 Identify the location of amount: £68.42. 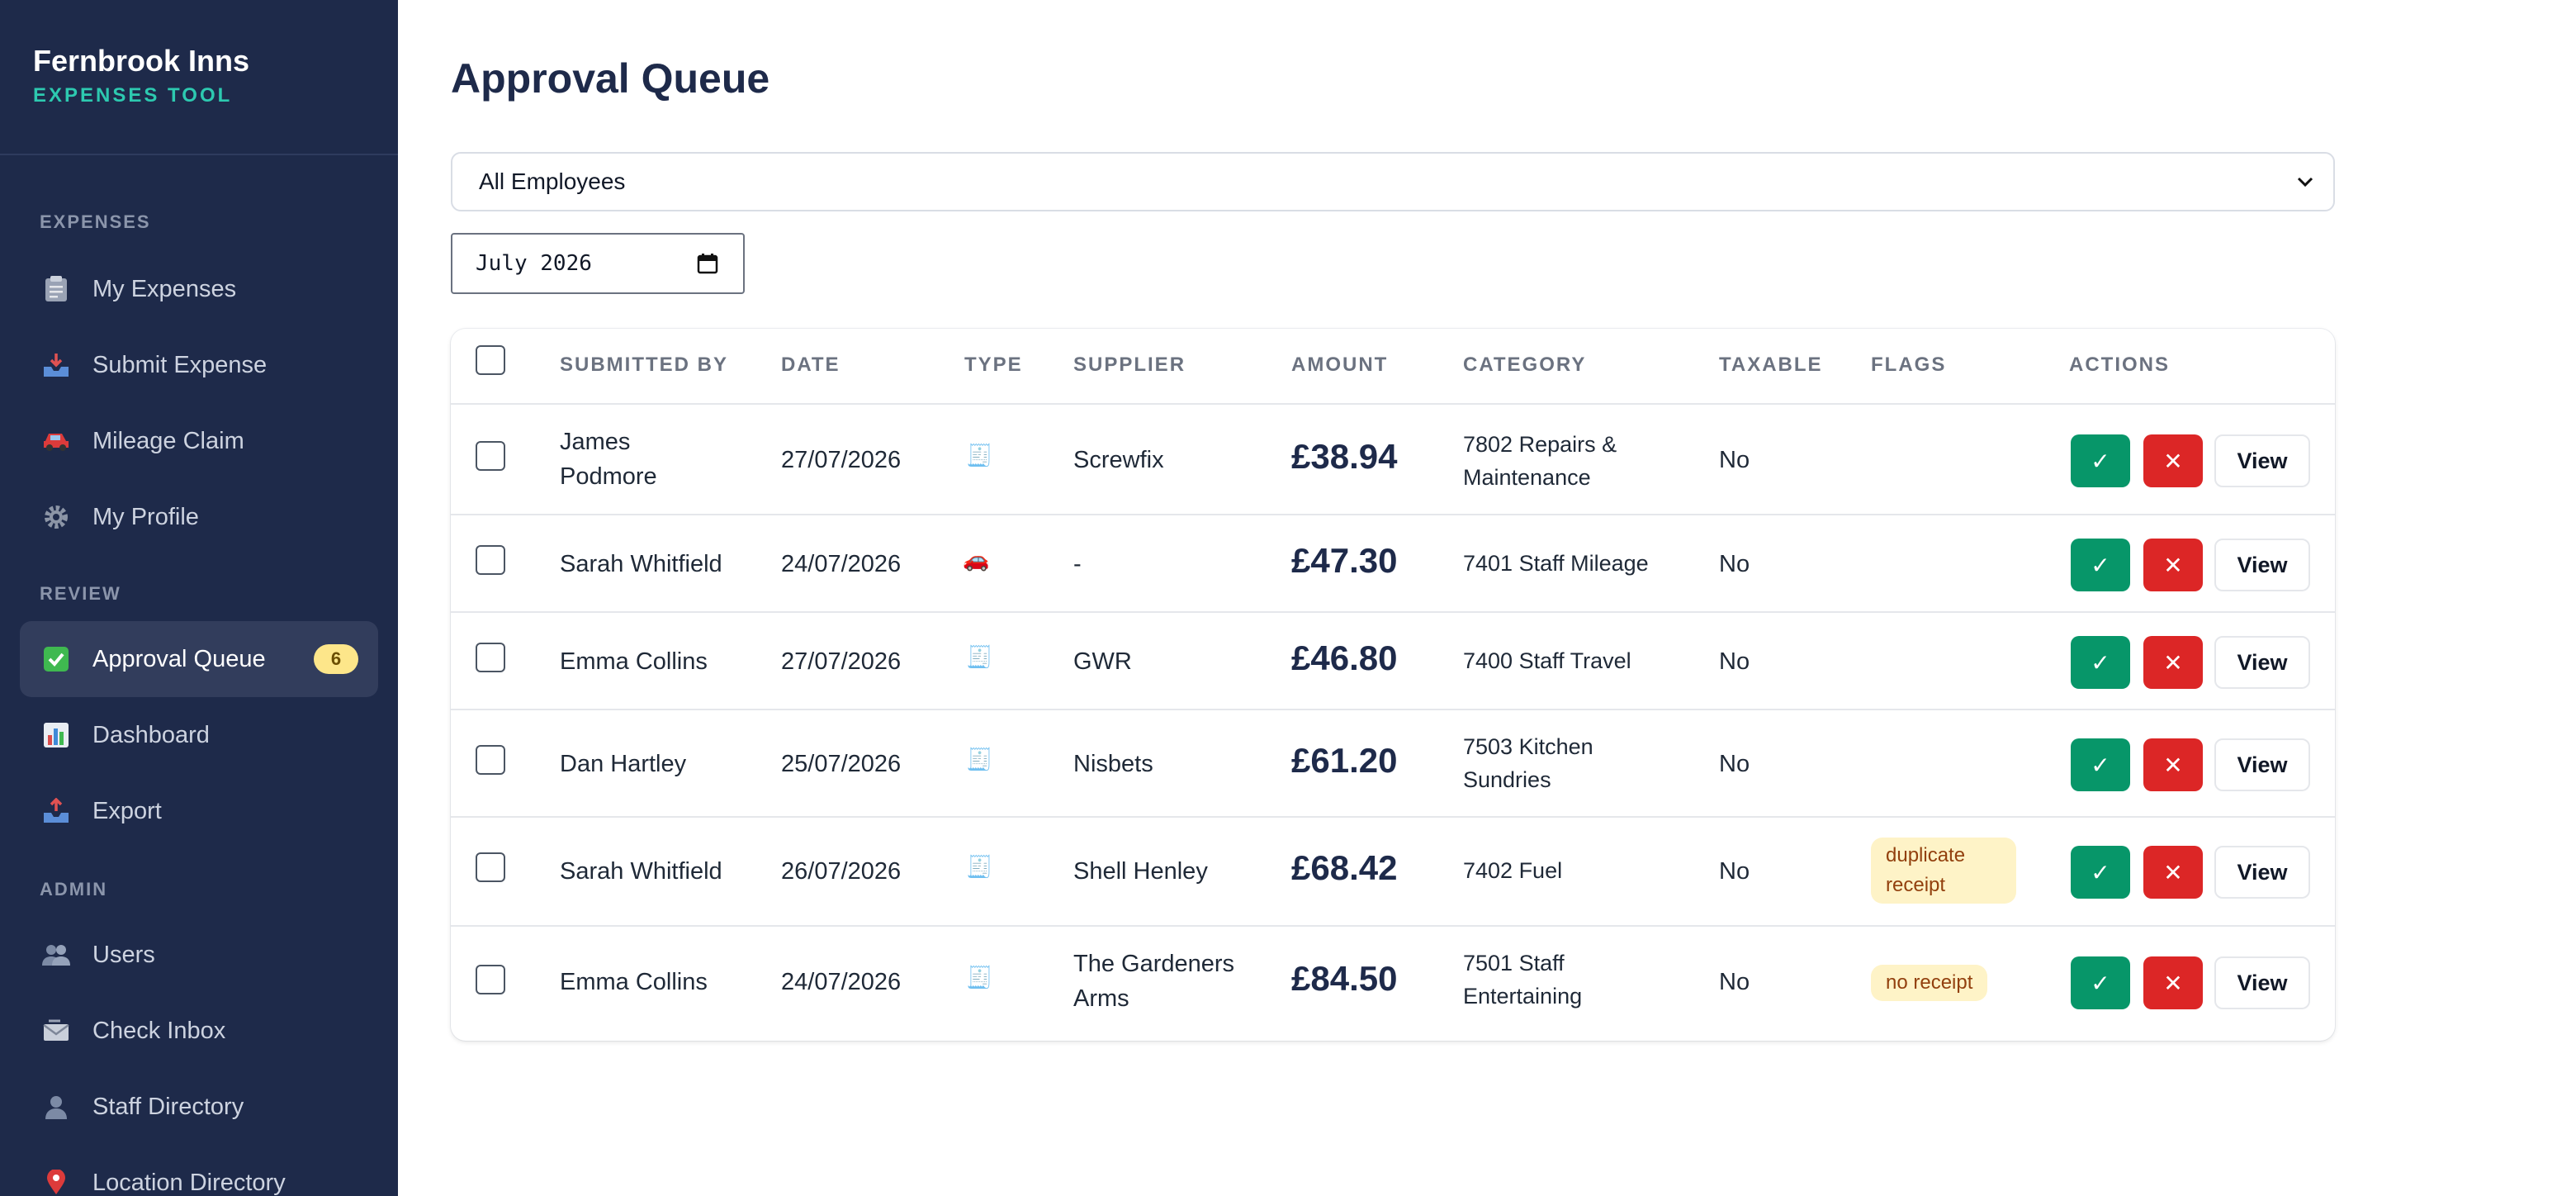
(1344, 867).